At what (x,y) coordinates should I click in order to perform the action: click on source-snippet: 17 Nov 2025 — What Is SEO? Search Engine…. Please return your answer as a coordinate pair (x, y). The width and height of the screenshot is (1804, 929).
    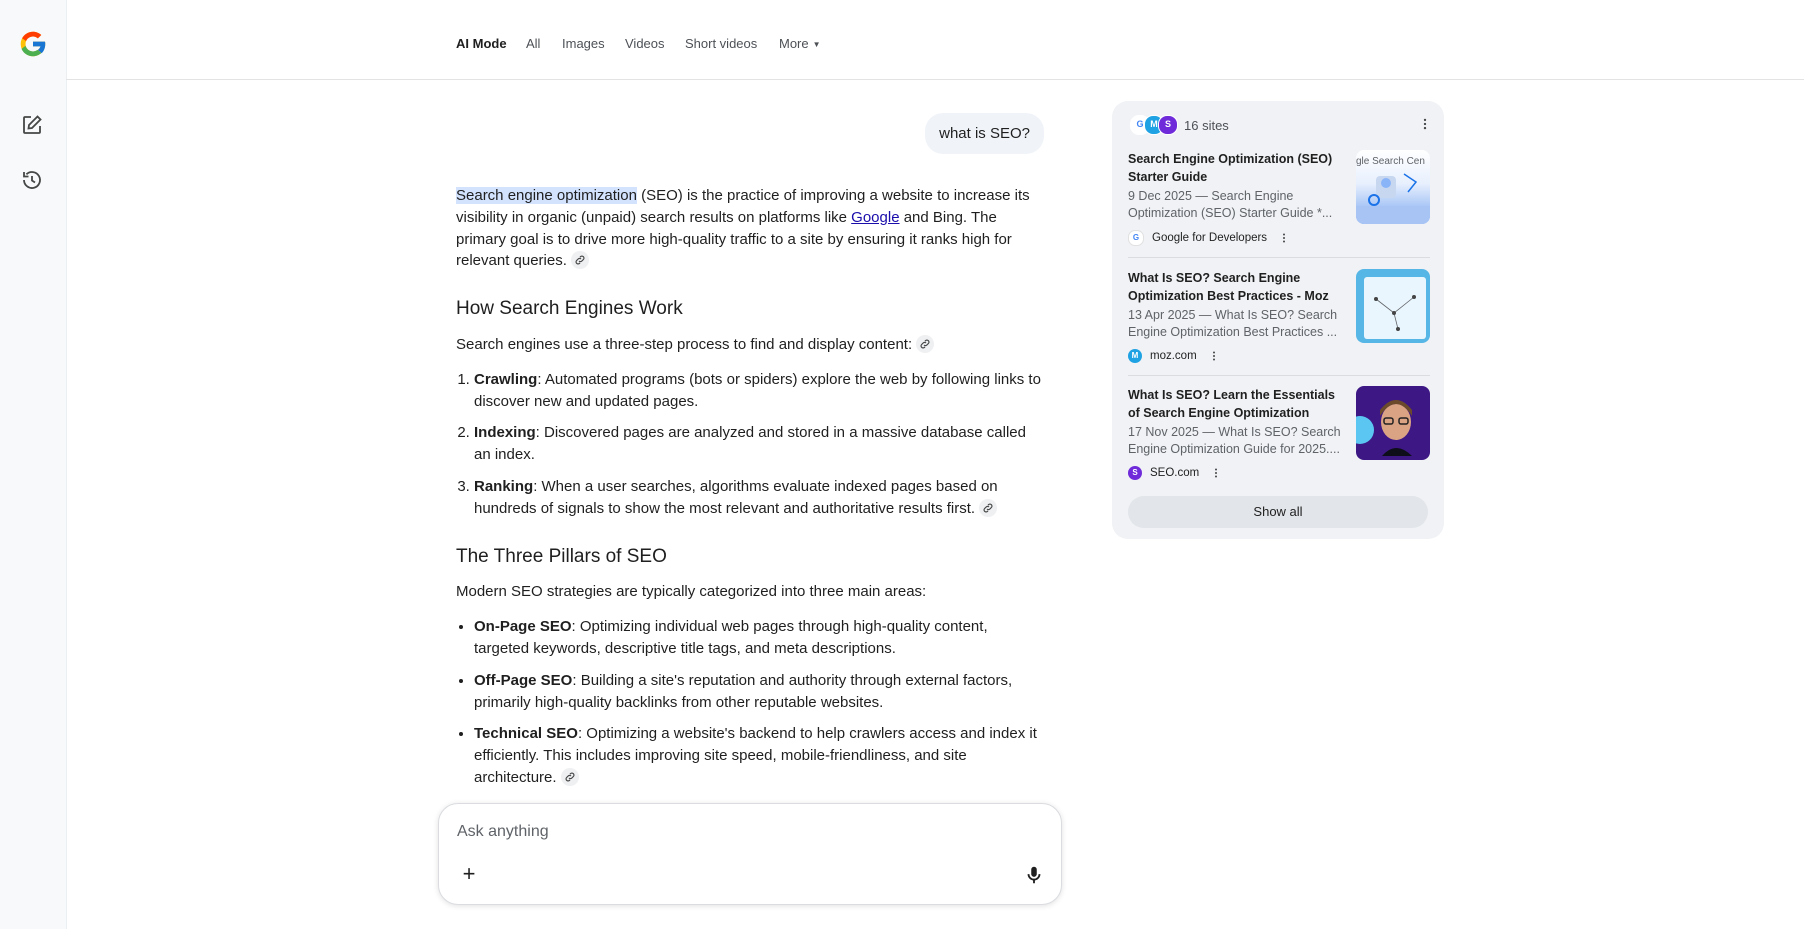
    Looking at the image, I should click on (1234, 440).